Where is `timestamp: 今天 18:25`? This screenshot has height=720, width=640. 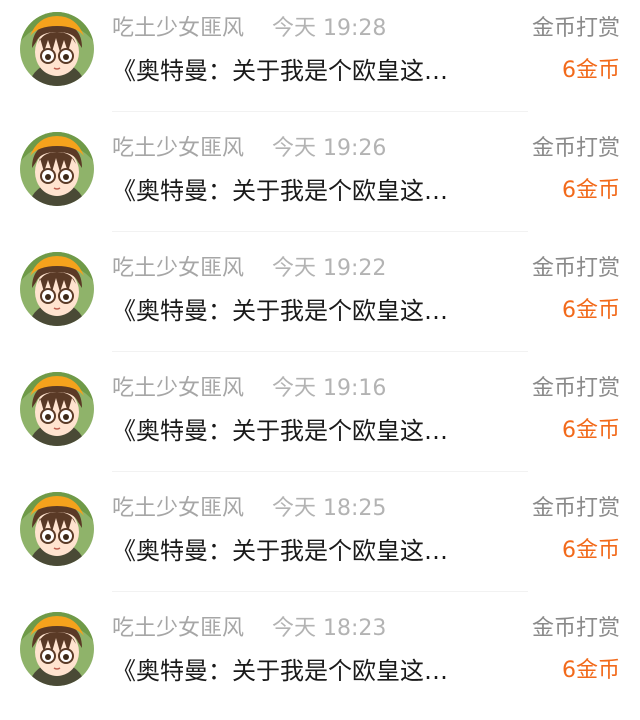
timestamp: 今天 18:25 is located at coordinates (329, 508).